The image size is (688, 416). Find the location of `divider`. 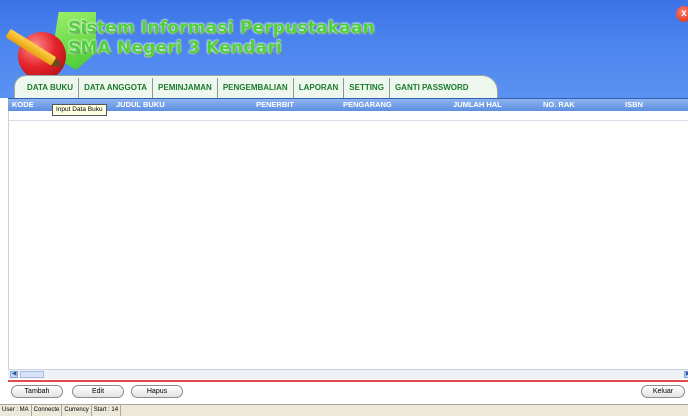

divider is located at coordinates (348, 381).